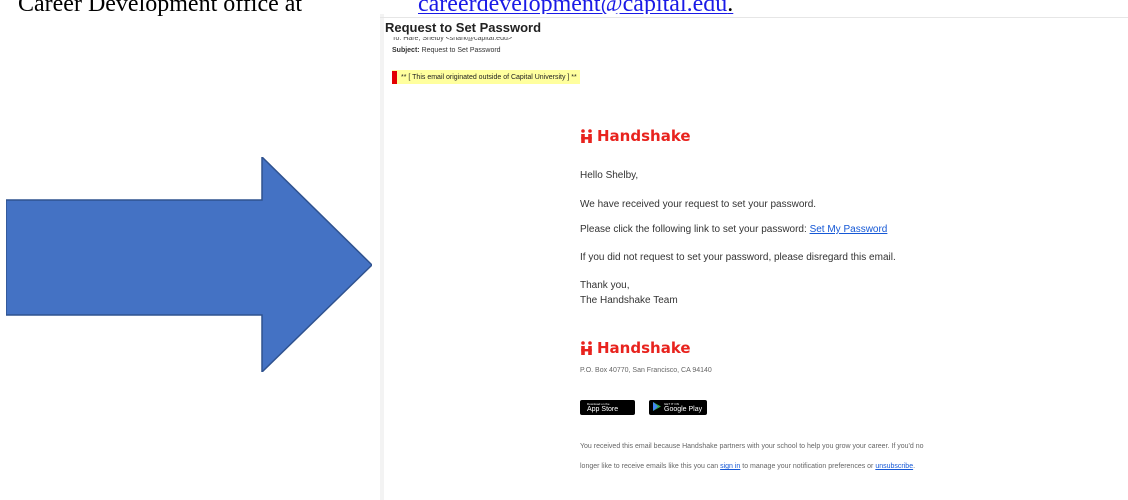  I want to click on handshake-logo-text: Handshake, so click(644, 136).